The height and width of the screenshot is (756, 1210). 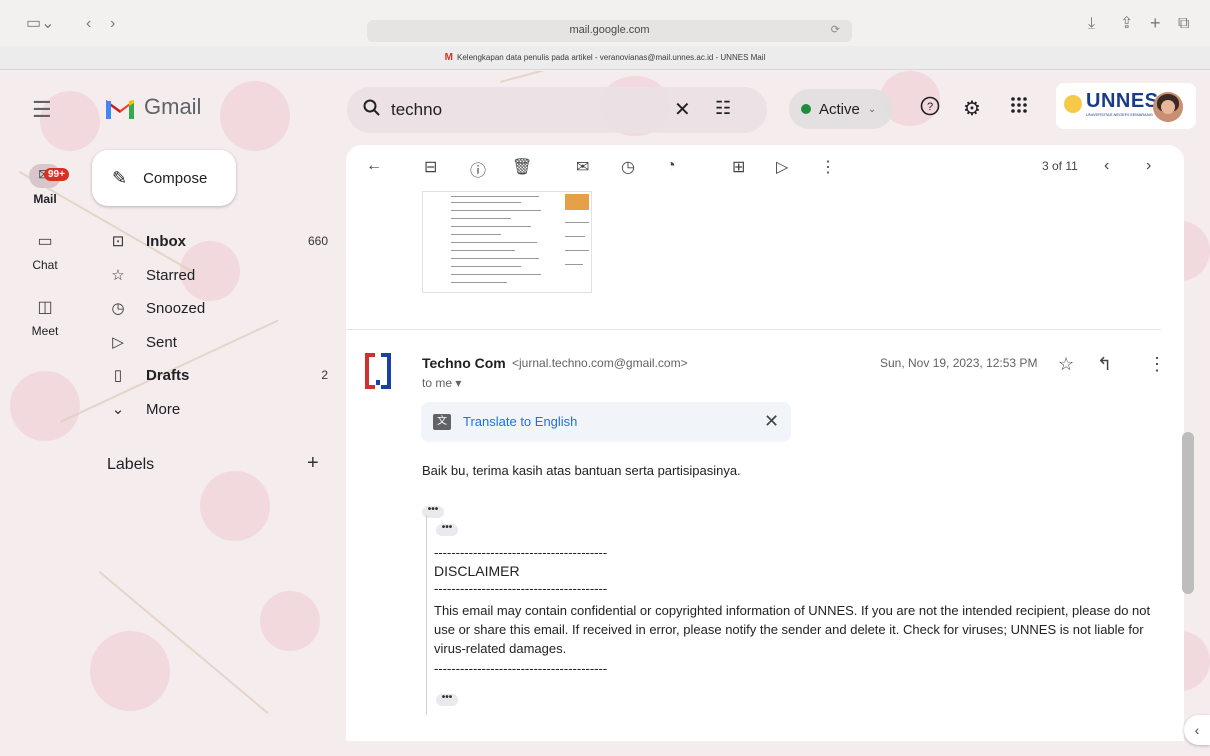 What do you see at coordinates (835, 29) in the screenshot?
I see `reload-icon: ⟳` at bounding box center [835, 29].